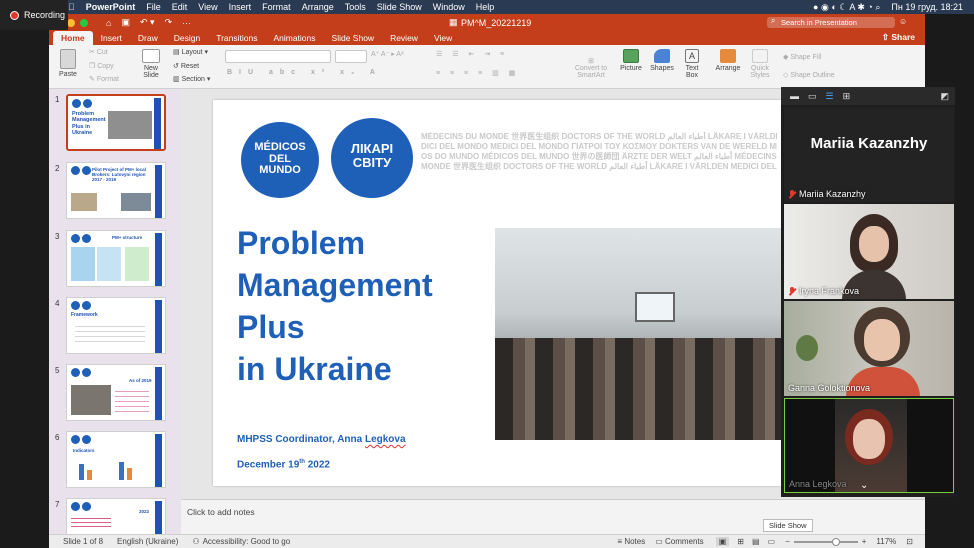 The height and width of the screenshot is (548, 974). I want to click on tab-draw: Draw, so click(148, 38).